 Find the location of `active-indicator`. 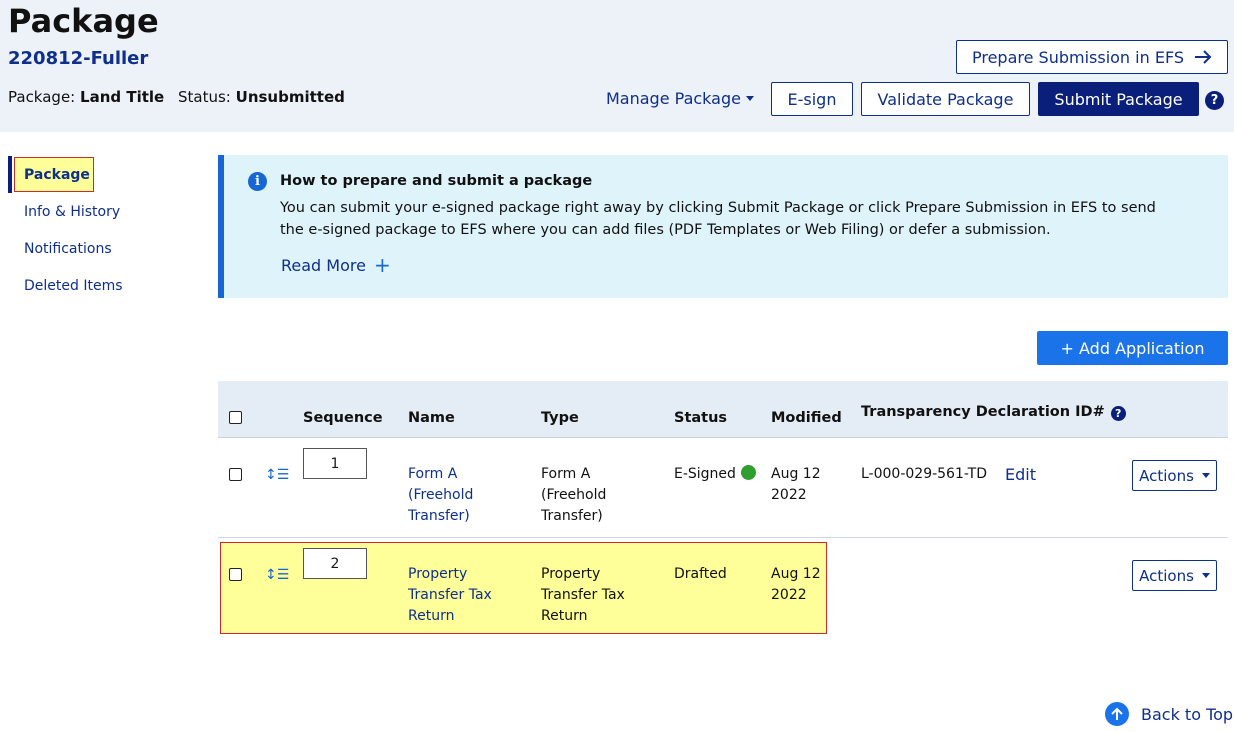

active-indicator is located at coordinates (10, 174).